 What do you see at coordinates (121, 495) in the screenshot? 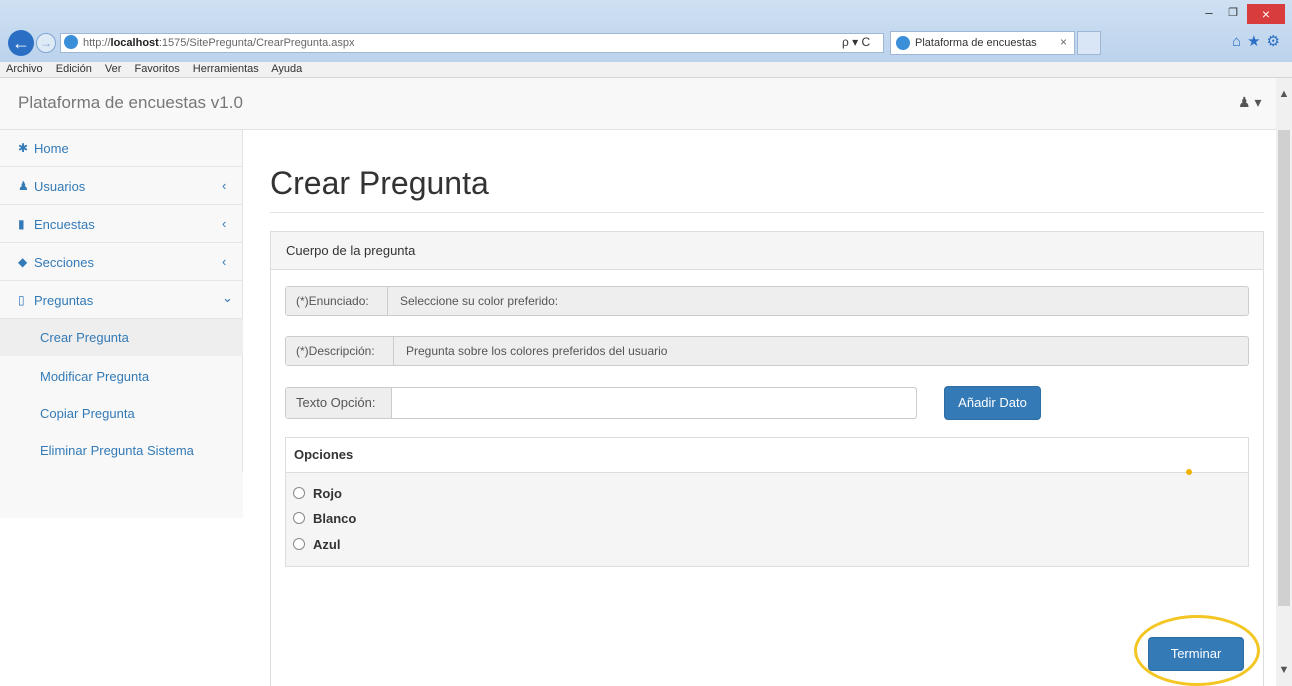
I see `sidebar-background` at bounding box center [121, 495].